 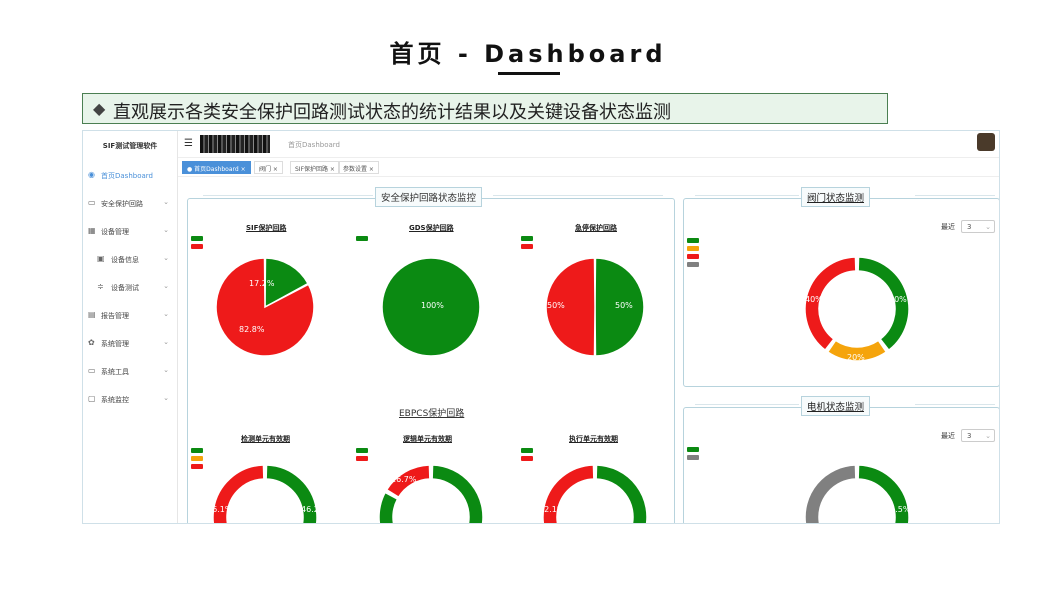 I want to click on slice-label: 17.2%, so click(x=262, y=283).